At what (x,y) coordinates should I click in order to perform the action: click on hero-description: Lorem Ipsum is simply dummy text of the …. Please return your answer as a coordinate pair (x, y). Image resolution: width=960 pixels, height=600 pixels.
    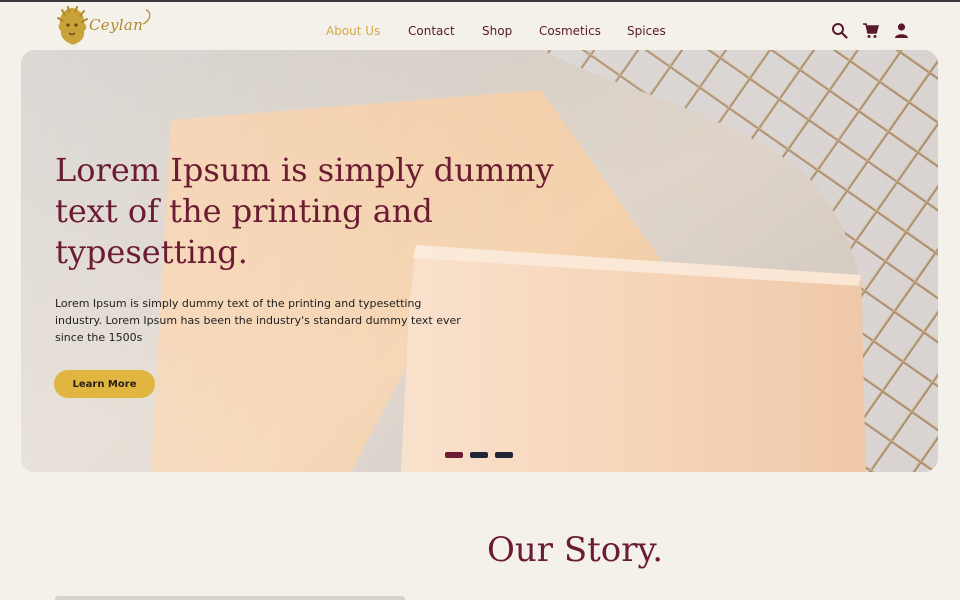
    Looking at the image, I should click on (258, 320).